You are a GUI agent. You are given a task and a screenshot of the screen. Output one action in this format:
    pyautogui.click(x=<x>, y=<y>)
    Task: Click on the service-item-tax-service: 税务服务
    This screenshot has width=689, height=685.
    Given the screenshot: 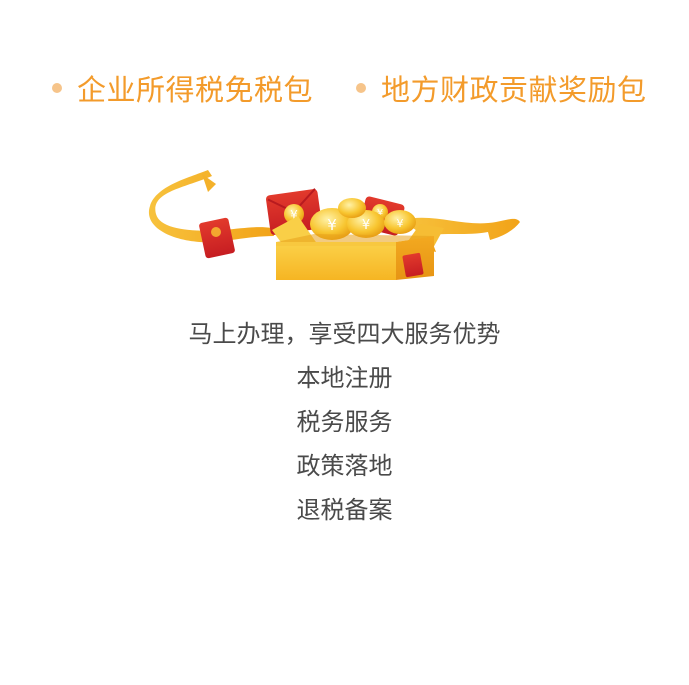 What is the action you would take?
    pyautogui.click(x=344, y=422)
    